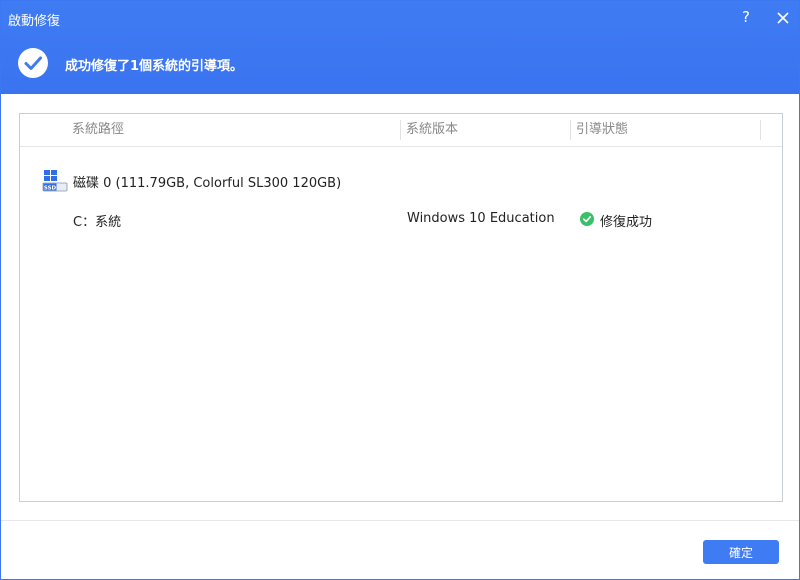 This screenshot has width=800, height=580. Describe the element at coordinates (50, 188) in the screenshot. I see `svg-text: SSD` at that location.